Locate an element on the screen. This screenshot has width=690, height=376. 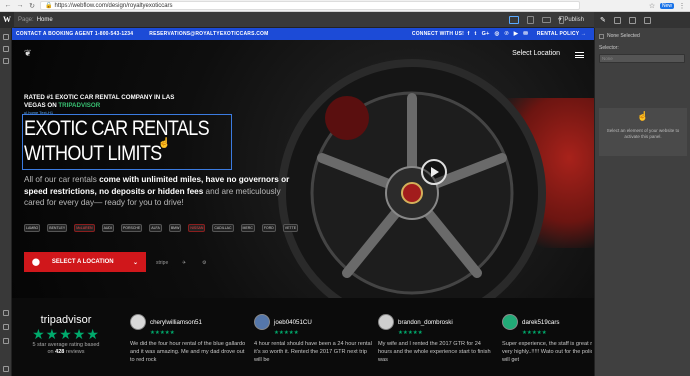
audi-logo: AUDI is located at coordinates (107, 228).